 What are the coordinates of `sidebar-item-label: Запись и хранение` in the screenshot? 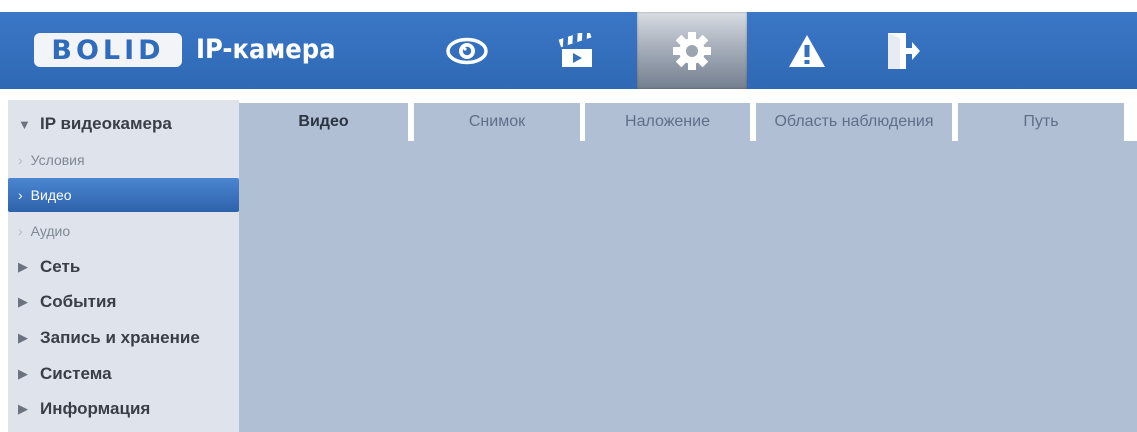 It's located at (120, 337).